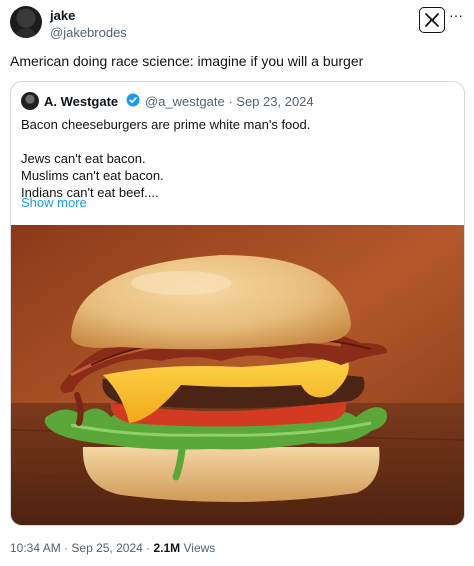 Image resolution: width=474 pixels, height=566 pixels. What do you see at coordinates (88, 32) in the screenshot?
I see `author-handle: @jakebrodes` at bounding box center [88, 32].